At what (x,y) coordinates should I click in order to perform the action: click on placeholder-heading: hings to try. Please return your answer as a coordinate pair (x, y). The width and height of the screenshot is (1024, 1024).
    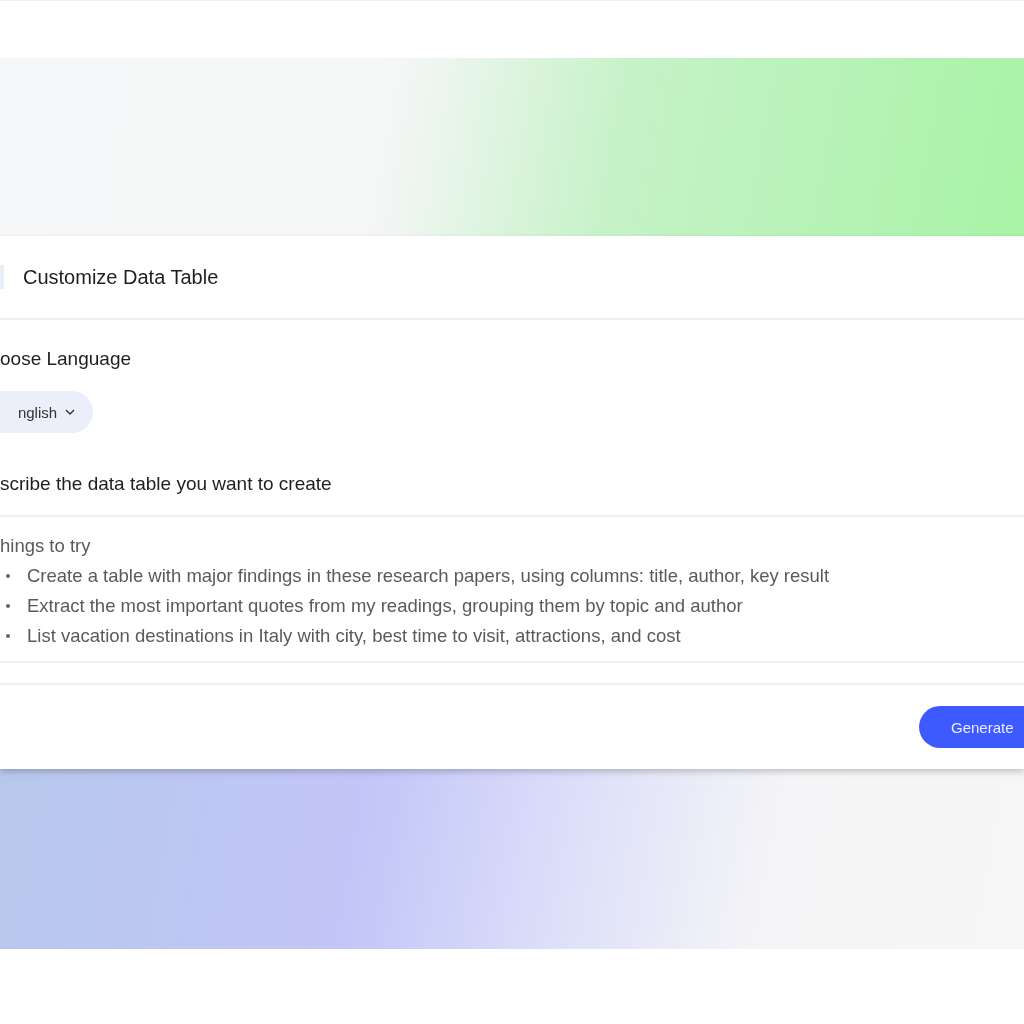
    Looking at the image, I should click on (46, 546).